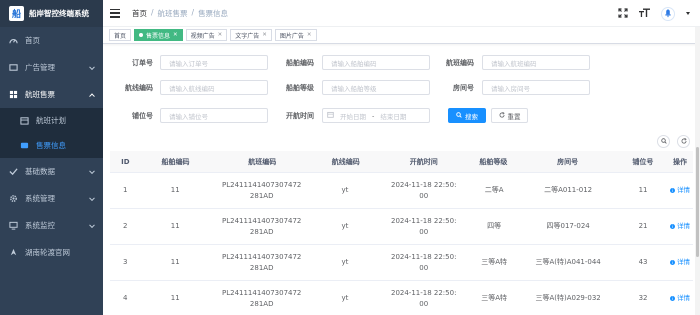 The width and height of the screenshot is (700, 315). I want to click on sidebar-item-base-data: 基础数据, so click(51, 171).